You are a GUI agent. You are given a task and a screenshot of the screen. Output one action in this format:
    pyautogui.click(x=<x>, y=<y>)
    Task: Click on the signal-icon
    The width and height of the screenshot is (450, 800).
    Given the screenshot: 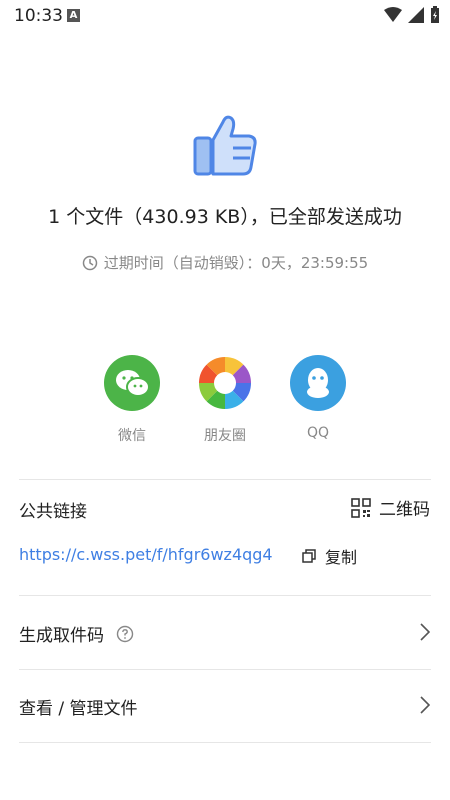 What is the action you would take?
    pyautogui.click(x=416, y=15)
    